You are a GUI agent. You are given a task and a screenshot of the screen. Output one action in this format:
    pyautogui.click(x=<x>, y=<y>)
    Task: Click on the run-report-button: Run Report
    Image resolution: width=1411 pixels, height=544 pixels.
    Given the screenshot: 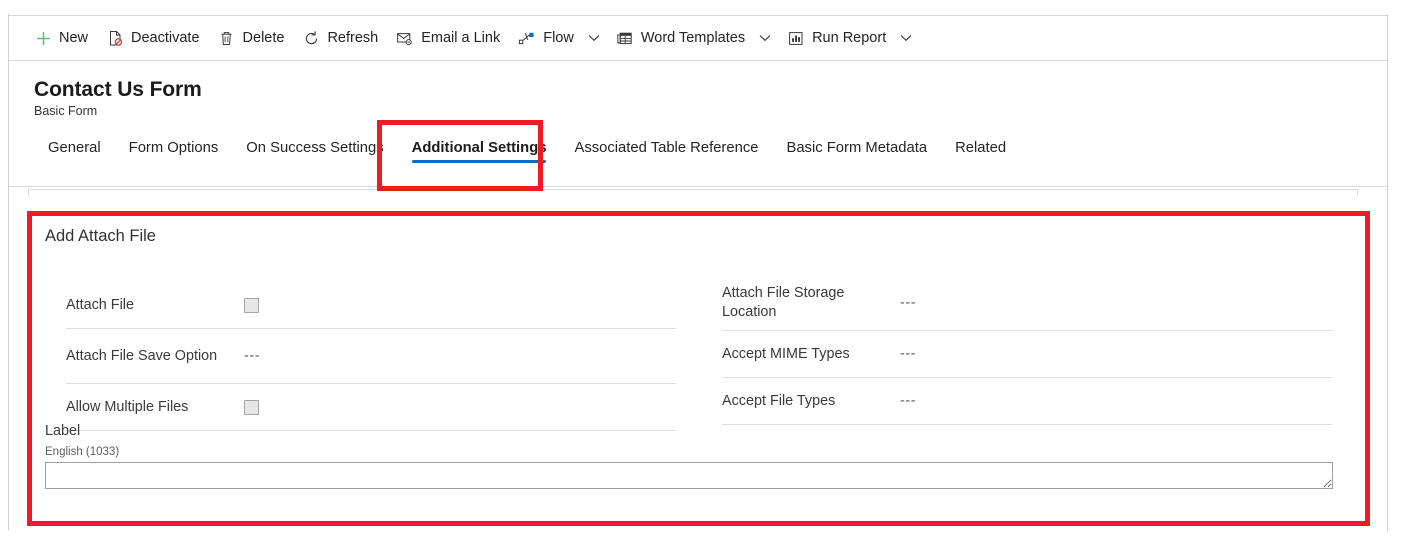 What is the action you would take?
    pyautogui.click(x=836, y=38)
    